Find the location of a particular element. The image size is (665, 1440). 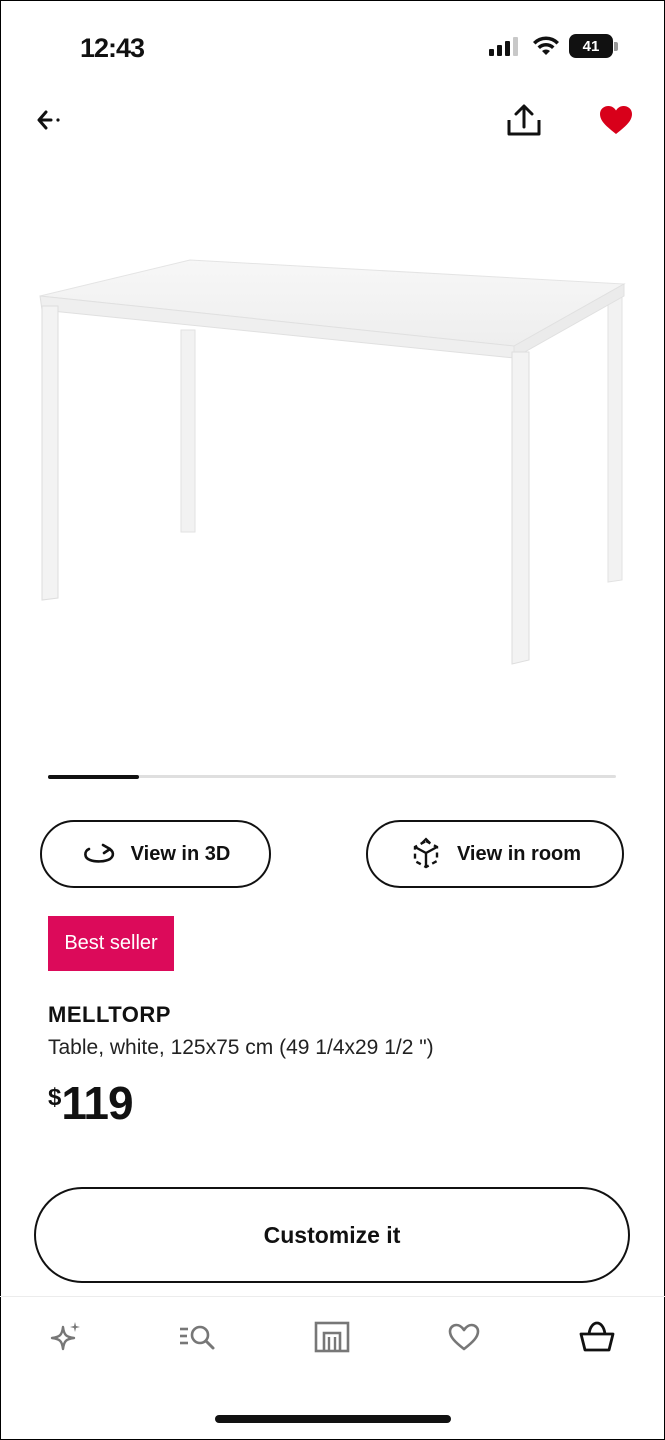

carousel-progress-fill is located at coordinates (93, 776).